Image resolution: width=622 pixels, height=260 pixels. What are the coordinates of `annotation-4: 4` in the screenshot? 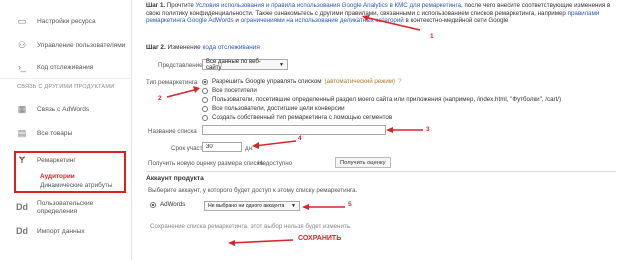 It's located at (300, 138).